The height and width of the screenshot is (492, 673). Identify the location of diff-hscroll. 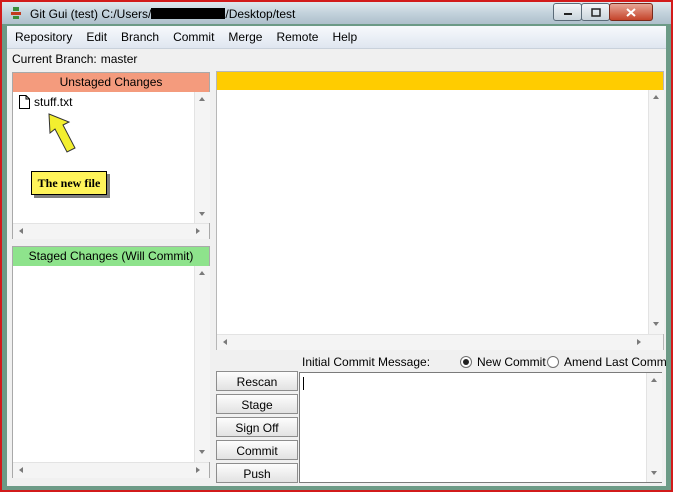
(440, 342).